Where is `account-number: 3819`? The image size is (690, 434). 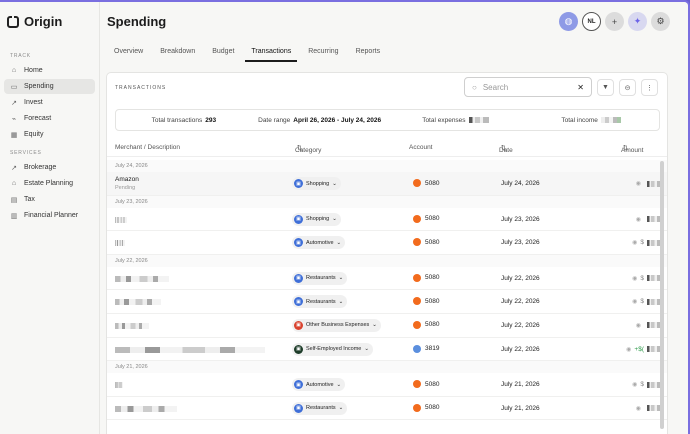 account-number: 3819 is located at coordinates (432, 349).